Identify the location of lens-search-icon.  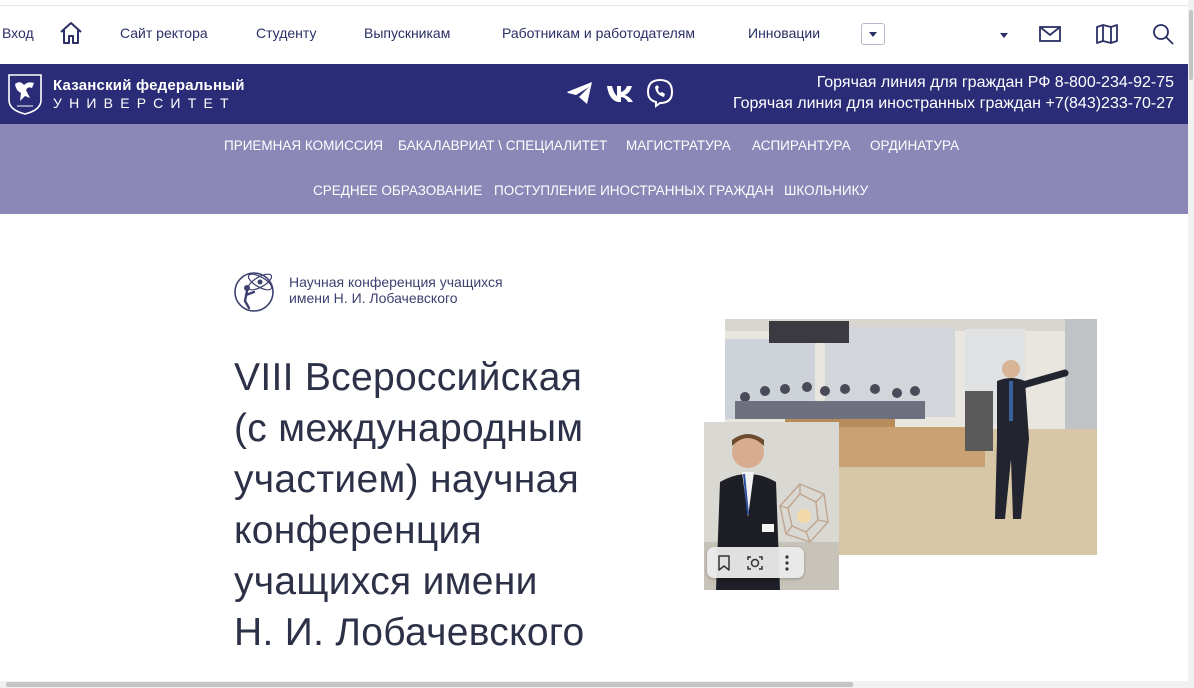
(755, 563).